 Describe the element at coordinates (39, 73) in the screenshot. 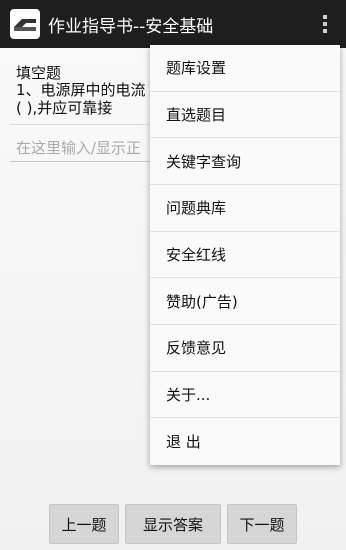

I see `question-type: 填空题` at that location.